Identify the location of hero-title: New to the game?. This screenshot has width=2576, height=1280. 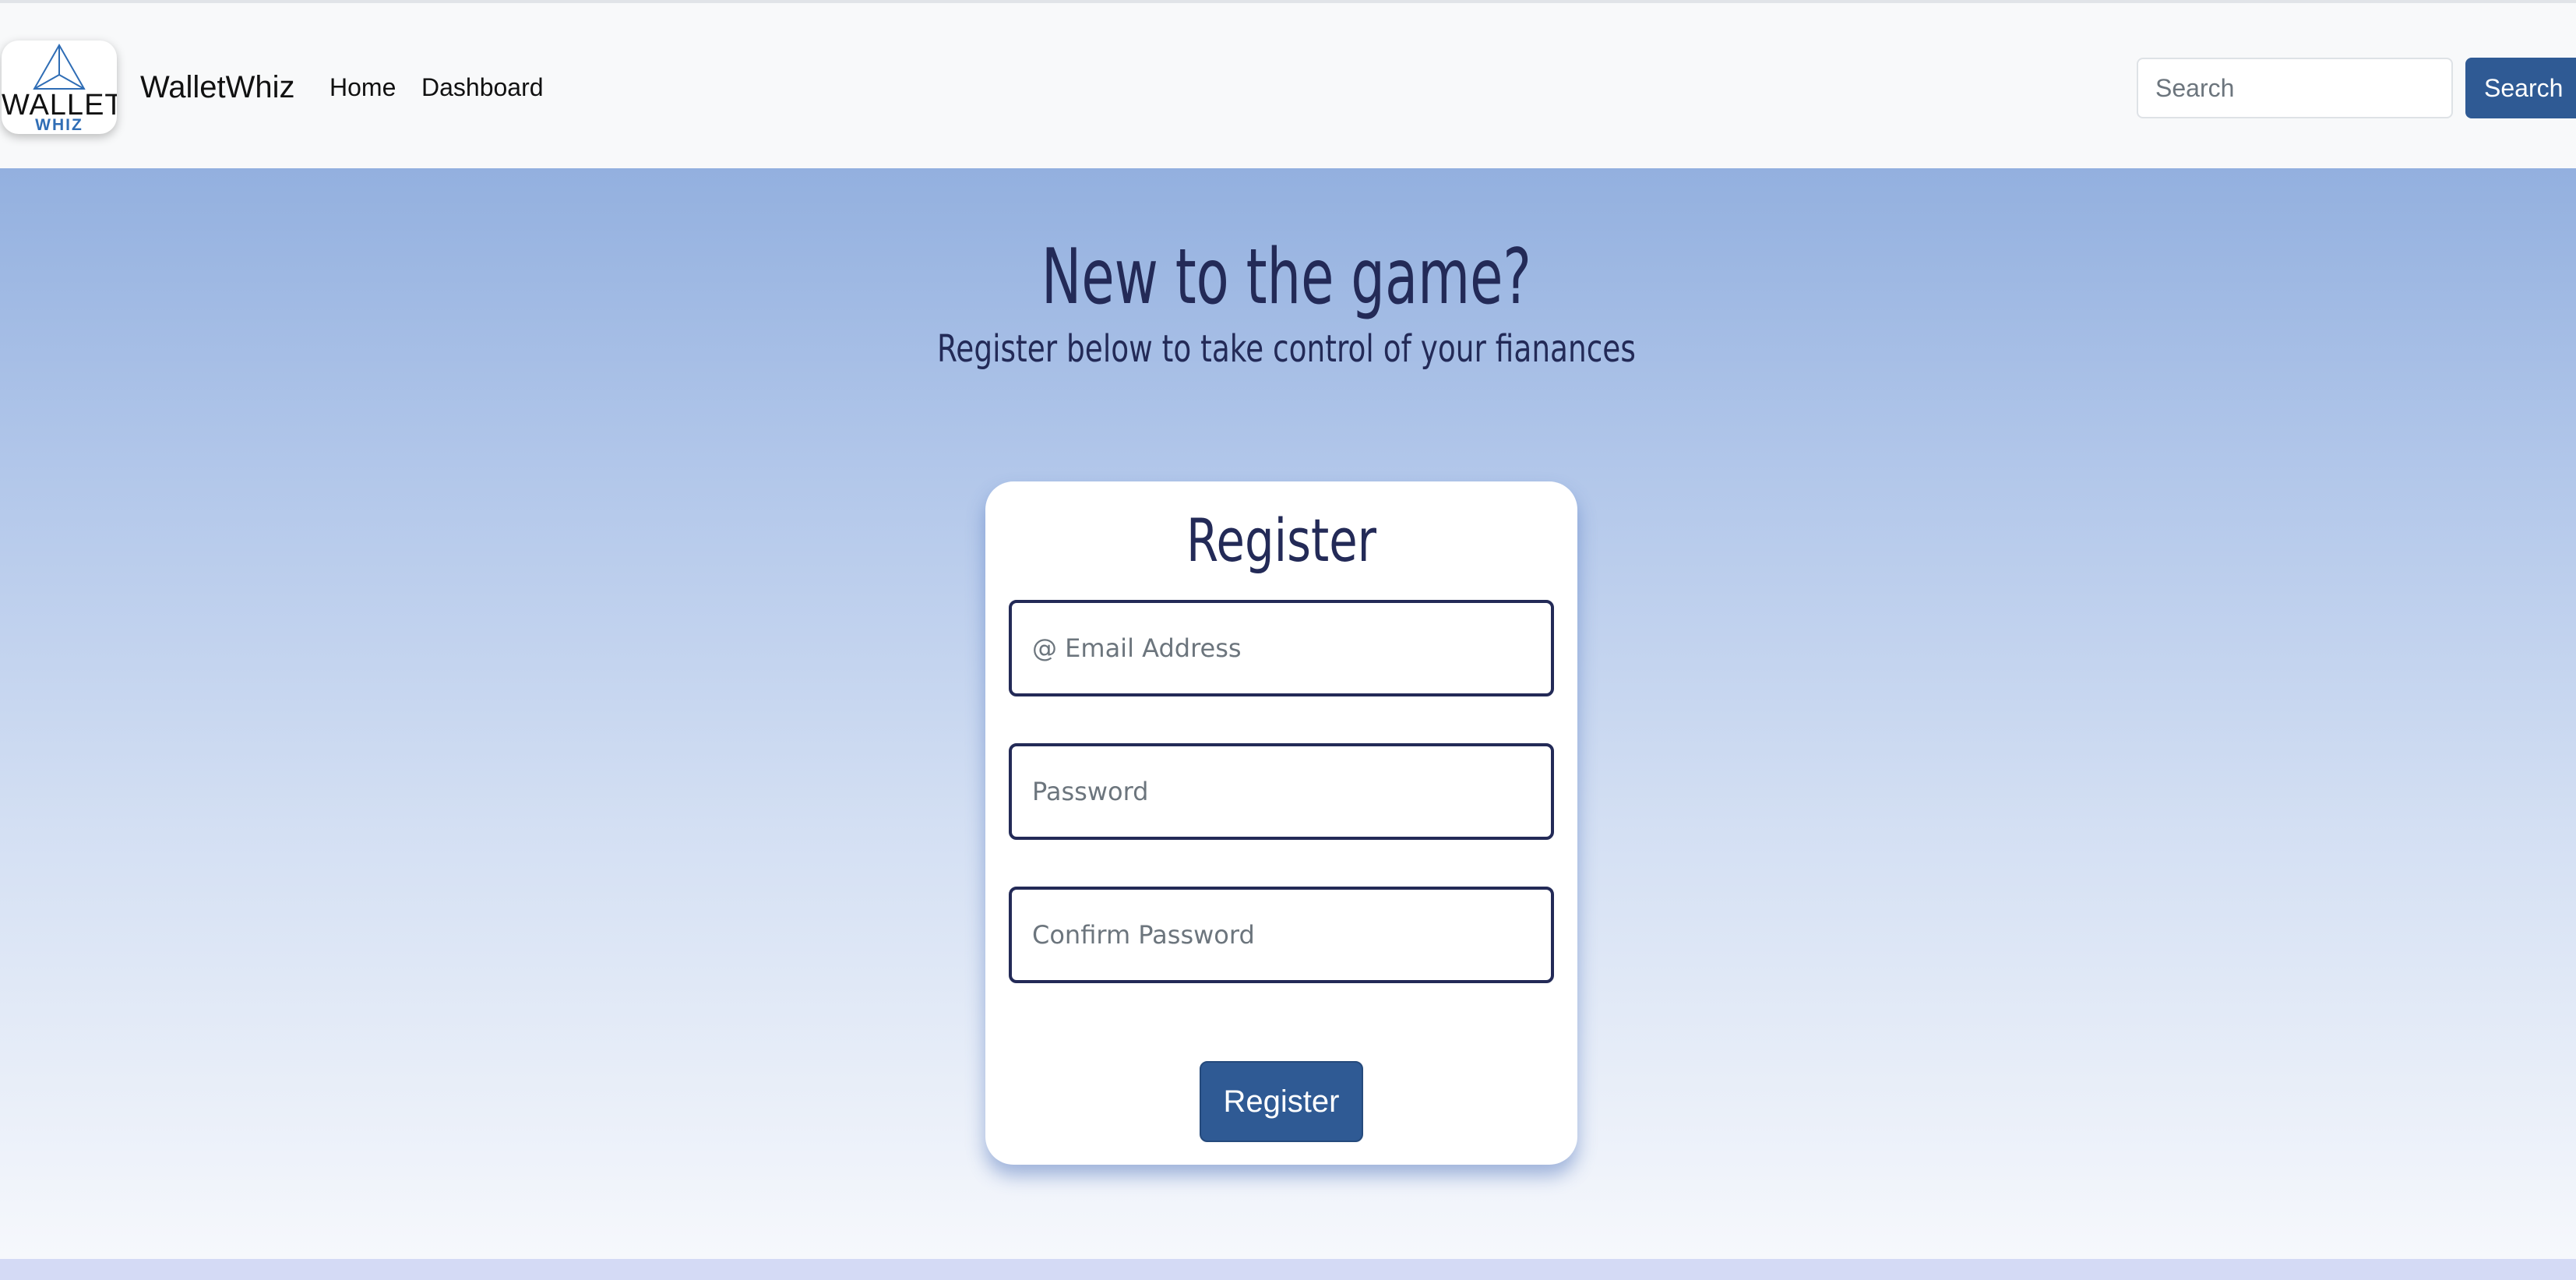
(1286, 277).